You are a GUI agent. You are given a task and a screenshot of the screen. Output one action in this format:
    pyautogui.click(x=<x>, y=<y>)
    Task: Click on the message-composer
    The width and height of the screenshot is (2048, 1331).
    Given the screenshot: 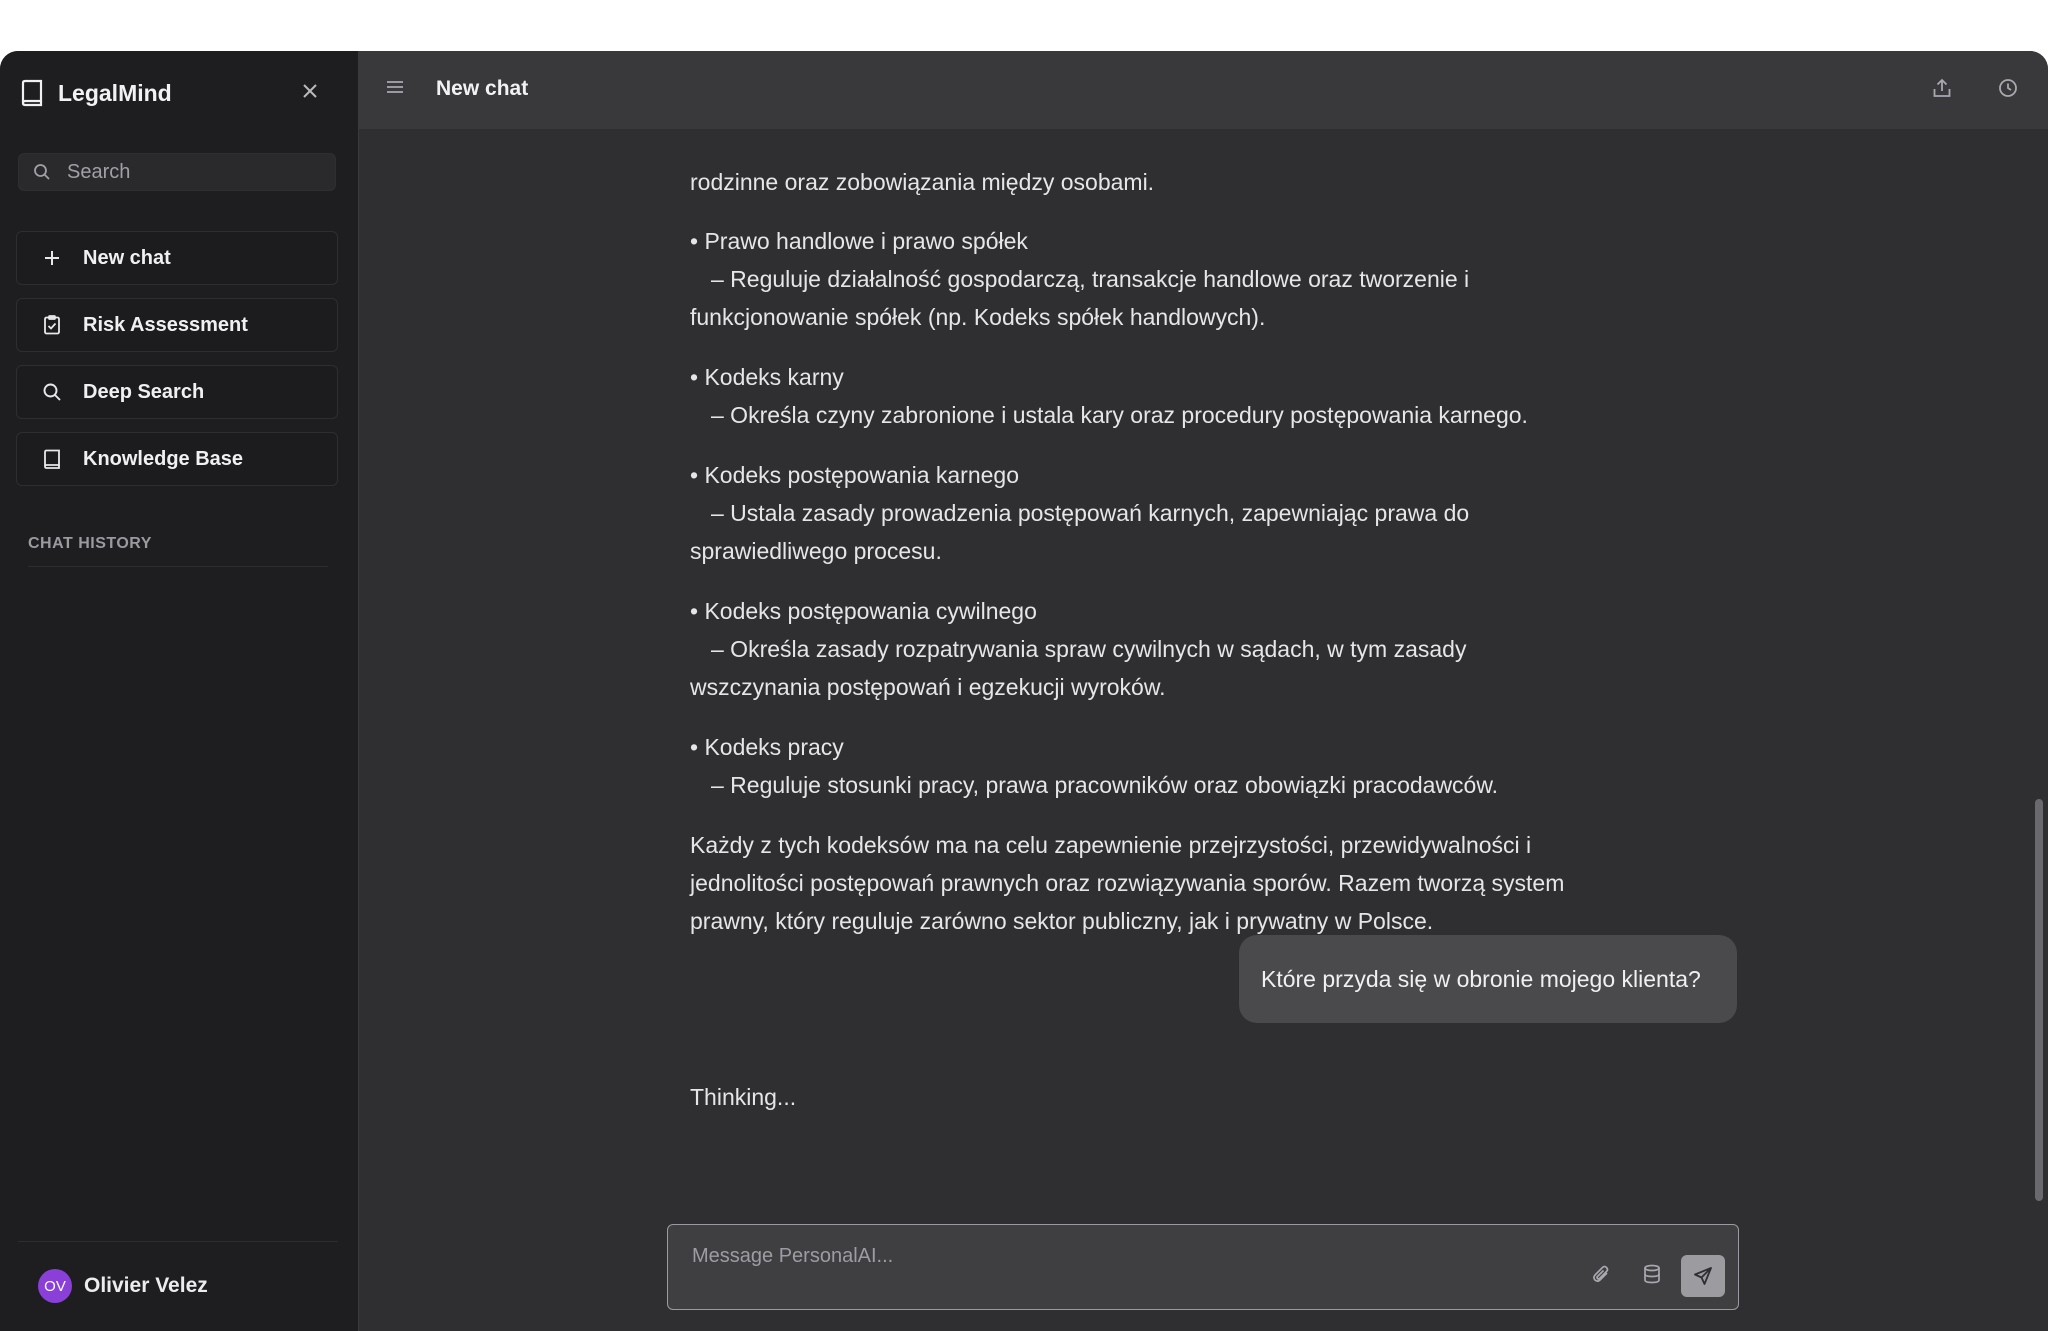 What is the action you would take?
    pyautogui.click(x=1203, y=1267)
    